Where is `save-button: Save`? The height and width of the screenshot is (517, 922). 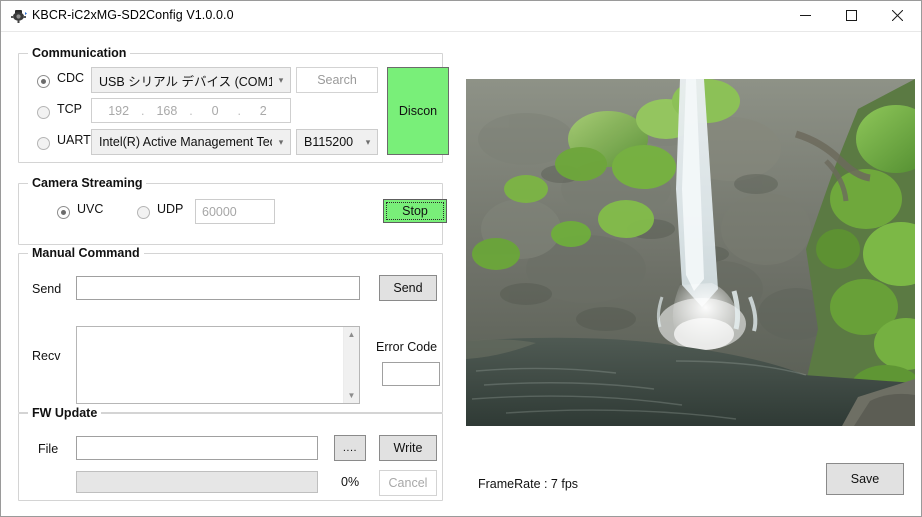
save-button: Save is located at coordinates (865, 479).